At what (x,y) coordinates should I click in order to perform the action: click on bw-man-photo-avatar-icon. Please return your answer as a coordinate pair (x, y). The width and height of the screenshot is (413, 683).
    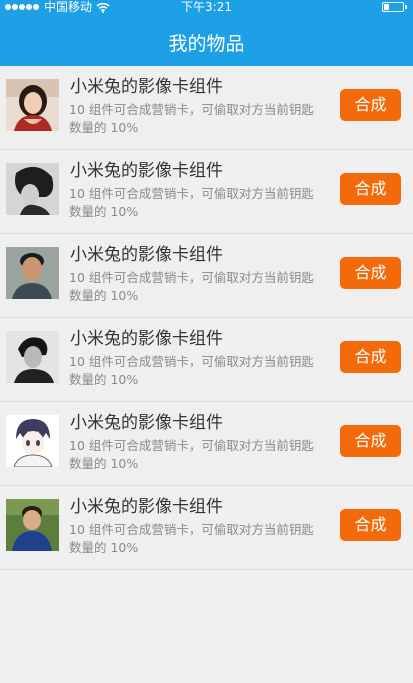
    Looking at the image, I should click on (32, 357).